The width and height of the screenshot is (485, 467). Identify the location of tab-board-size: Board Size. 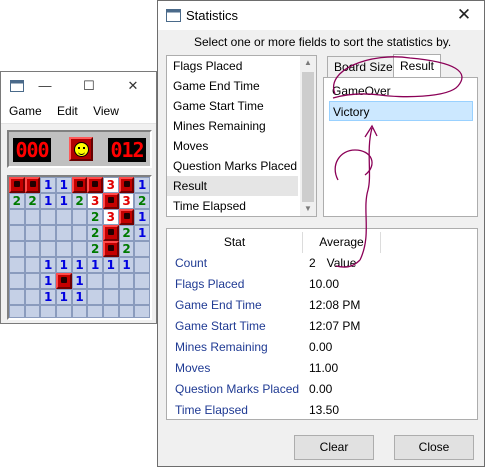
(363, 67).